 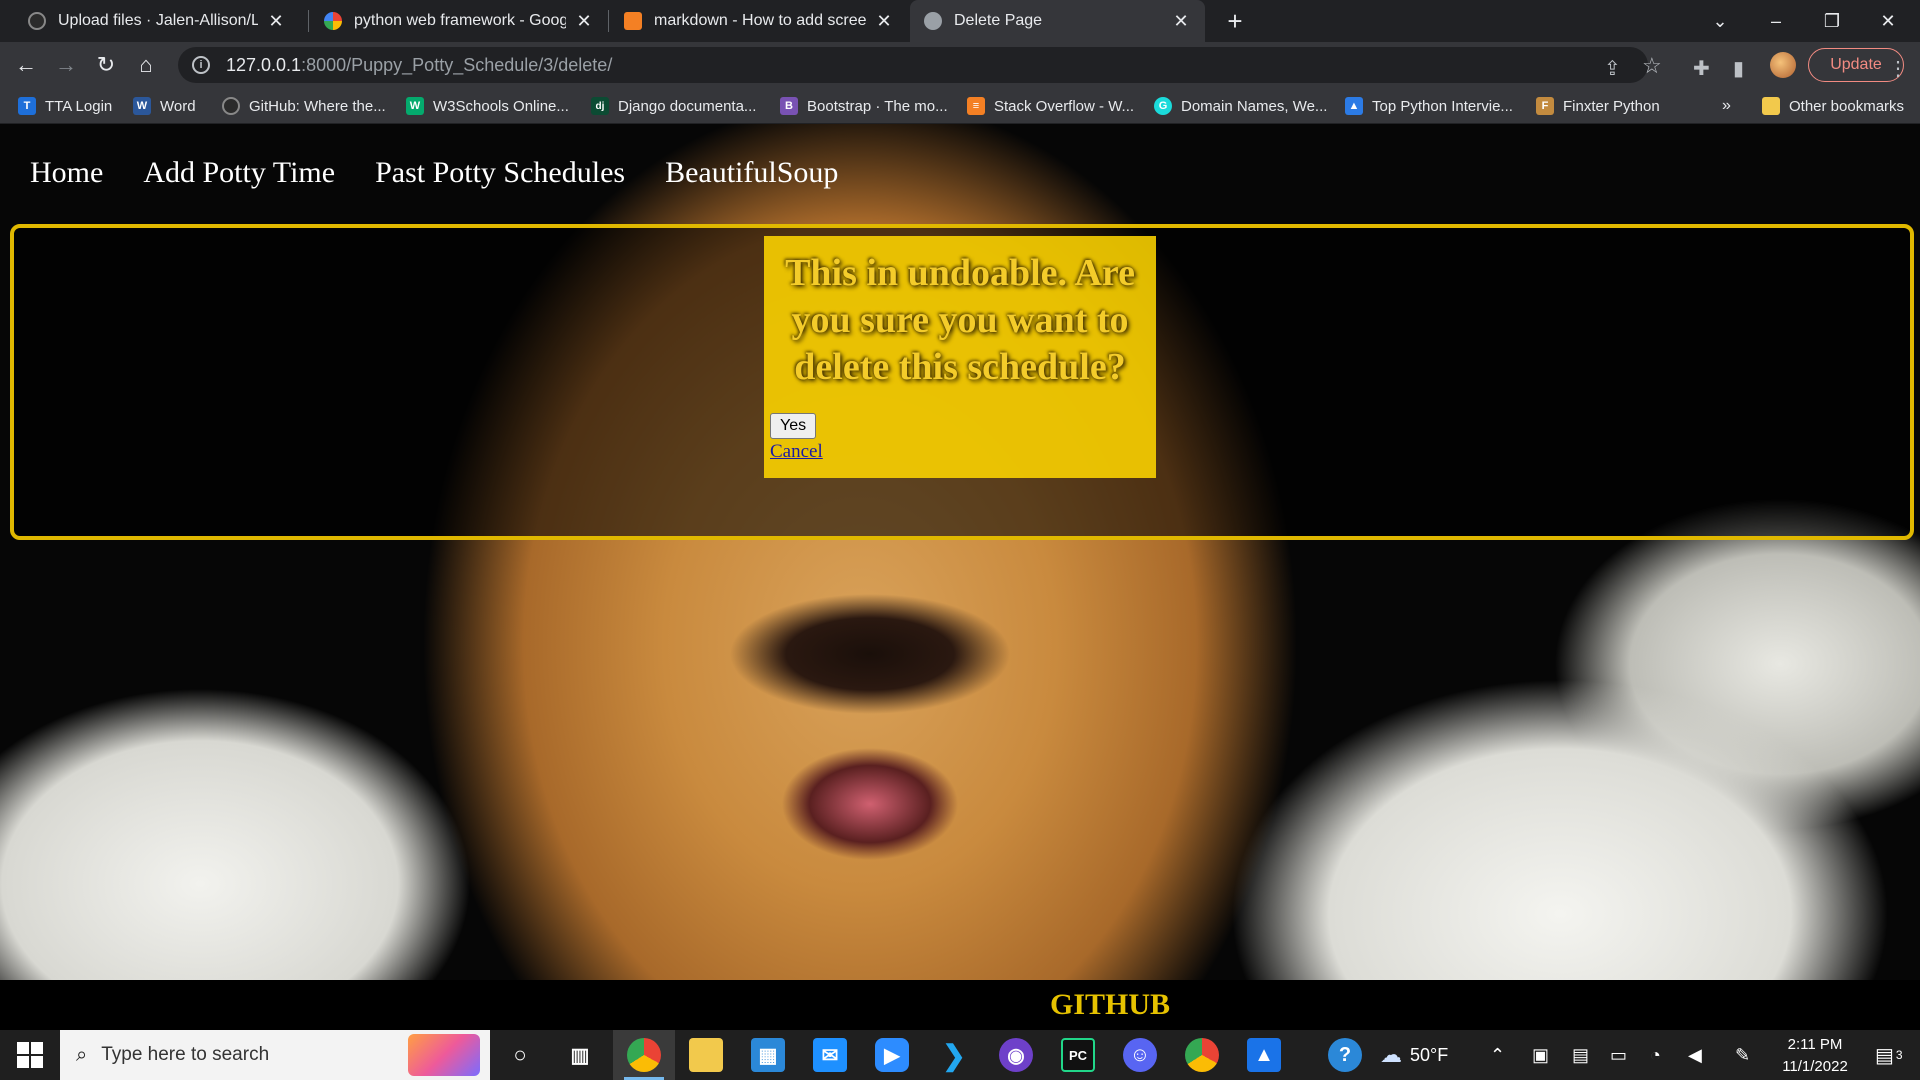 I want to click on bookmark-label: TTA Login, so click(x=79, y=106).